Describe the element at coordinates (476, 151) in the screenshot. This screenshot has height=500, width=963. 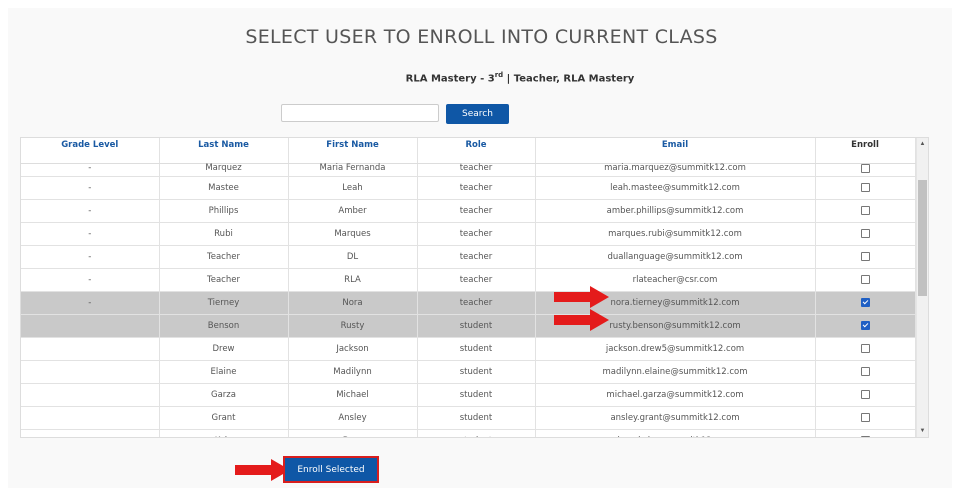
I see `header-role: Role` at that location.